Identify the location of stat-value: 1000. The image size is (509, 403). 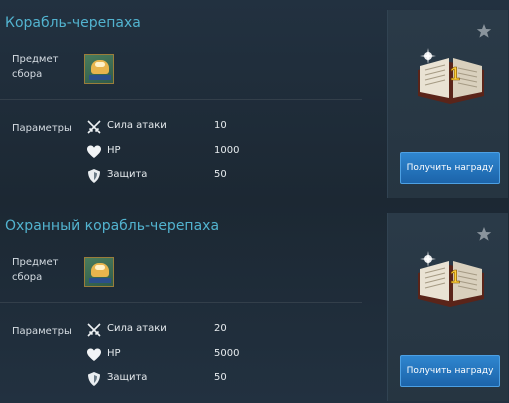
(227, 150).